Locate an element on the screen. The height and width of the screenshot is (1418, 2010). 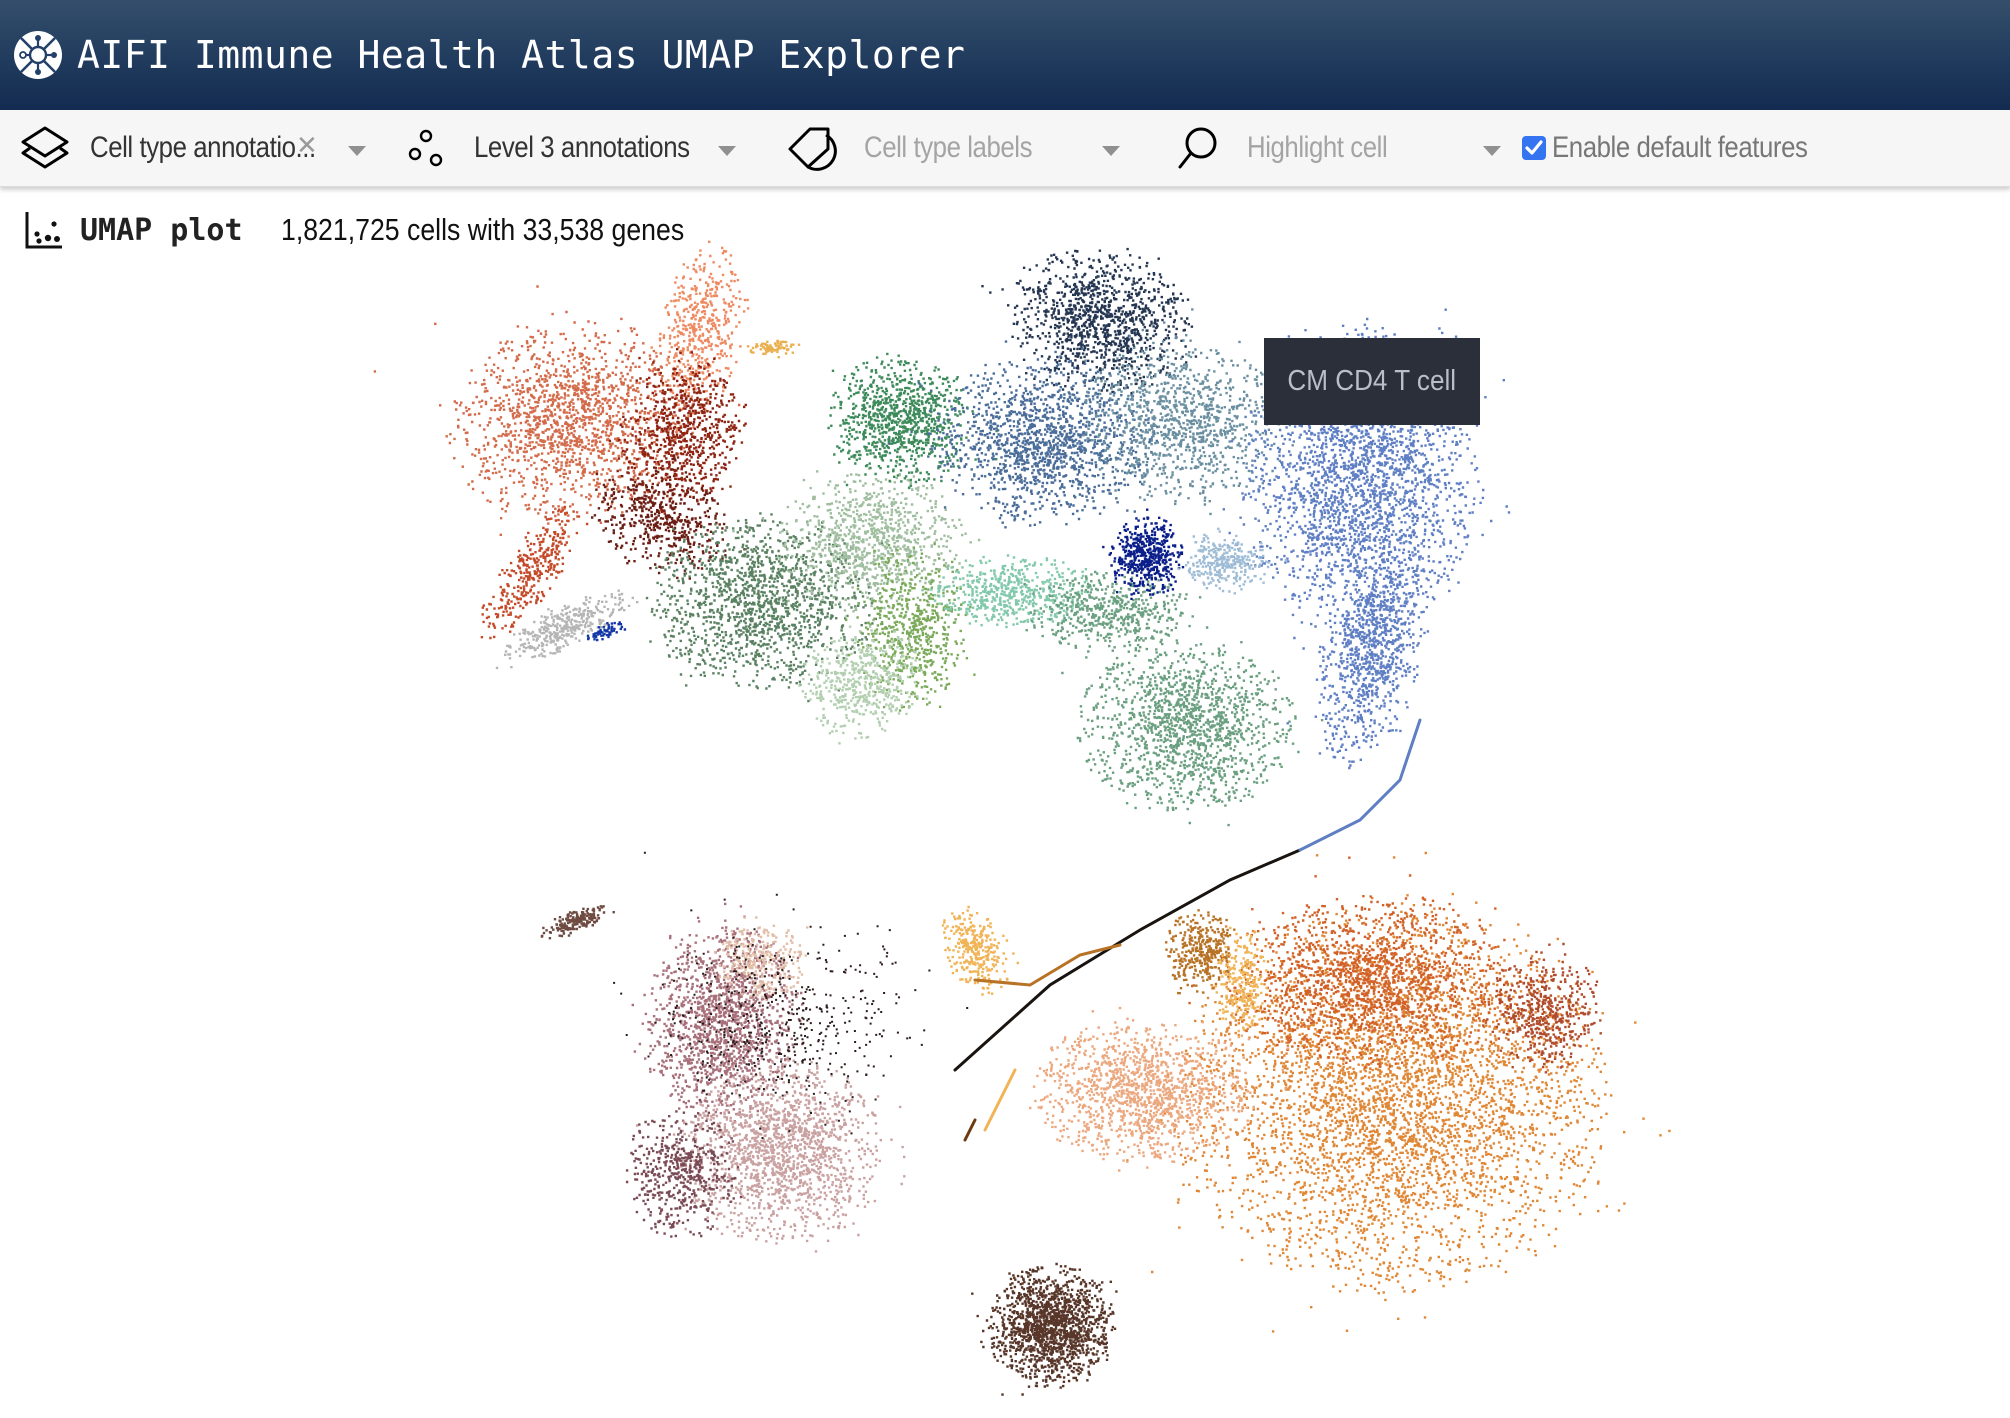
default-features-checkbox is located at coordinates (1534, 148).